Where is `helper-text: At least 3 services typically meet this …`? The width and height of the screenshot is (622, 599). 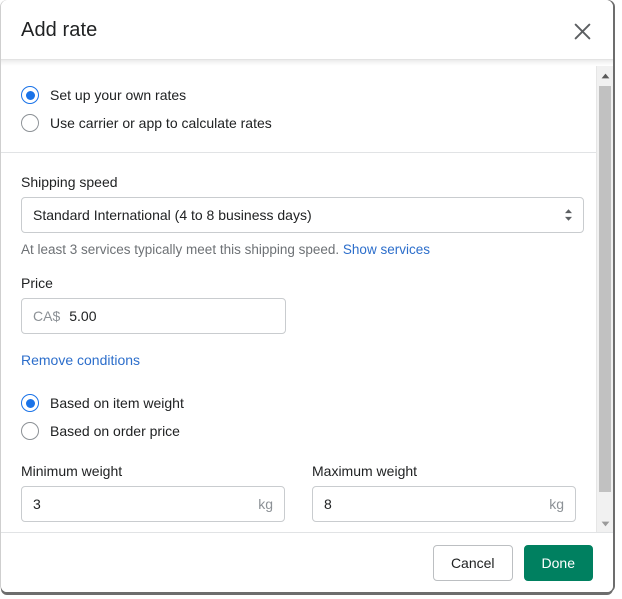 helper-text: At least 3 services typically meet this … is located at coordinates (180, 249).